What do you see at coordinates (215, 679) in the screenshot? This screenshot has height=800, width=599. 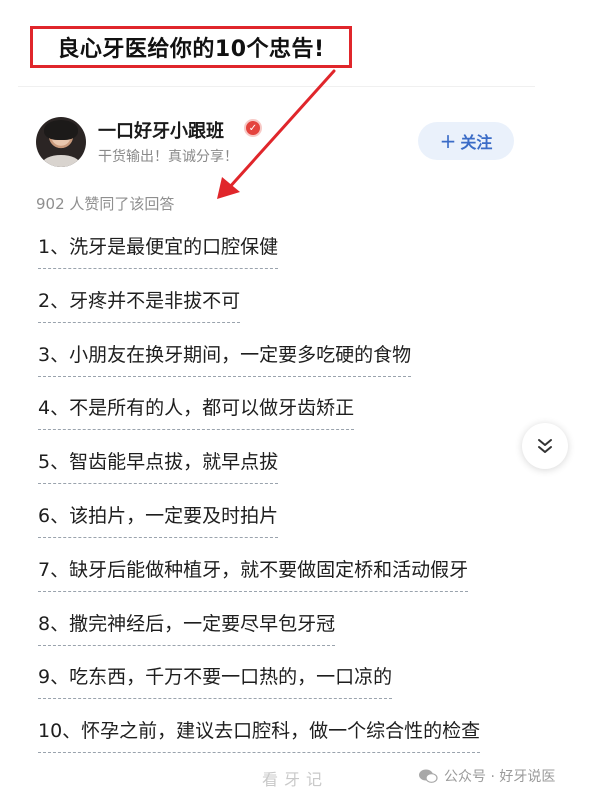 I see `list-item-text: 9、吃东西，千万不要一口热的，一口凉的` at bounding box center [215, 679].